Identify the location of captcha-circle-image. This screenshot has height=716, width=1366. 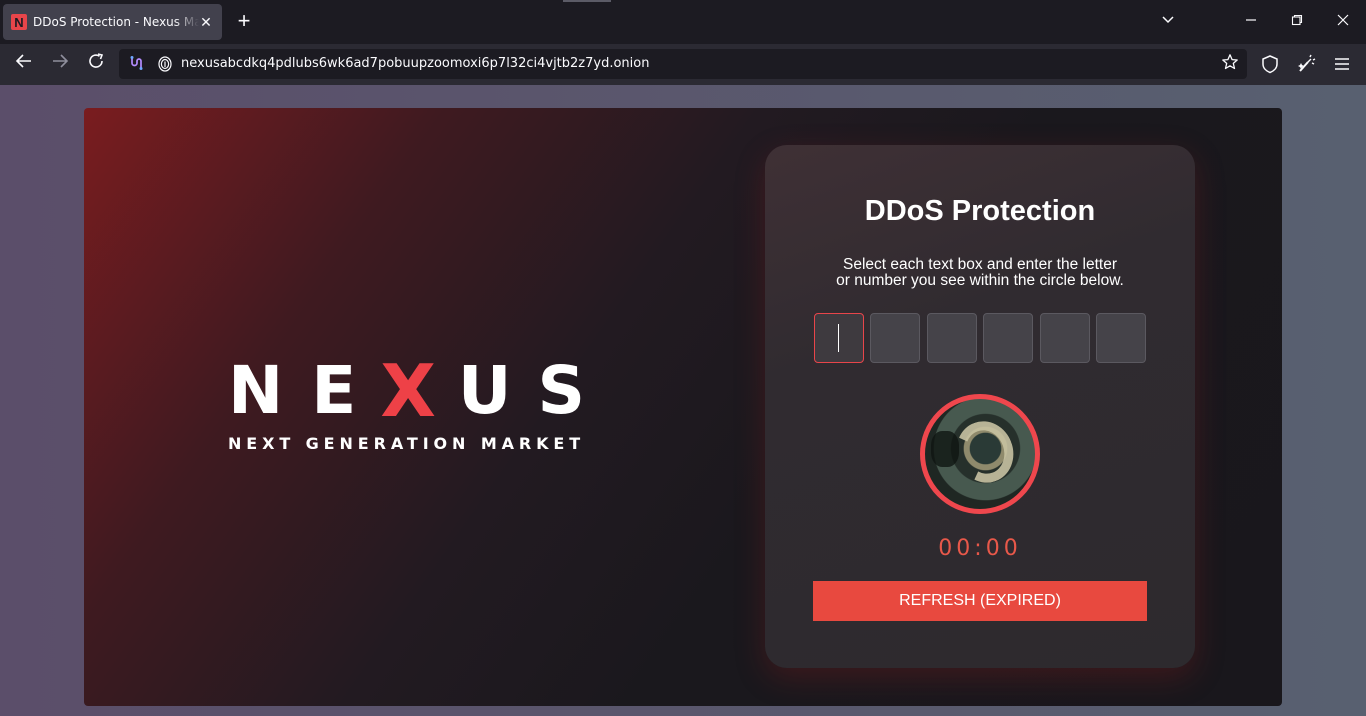
(980, 454).